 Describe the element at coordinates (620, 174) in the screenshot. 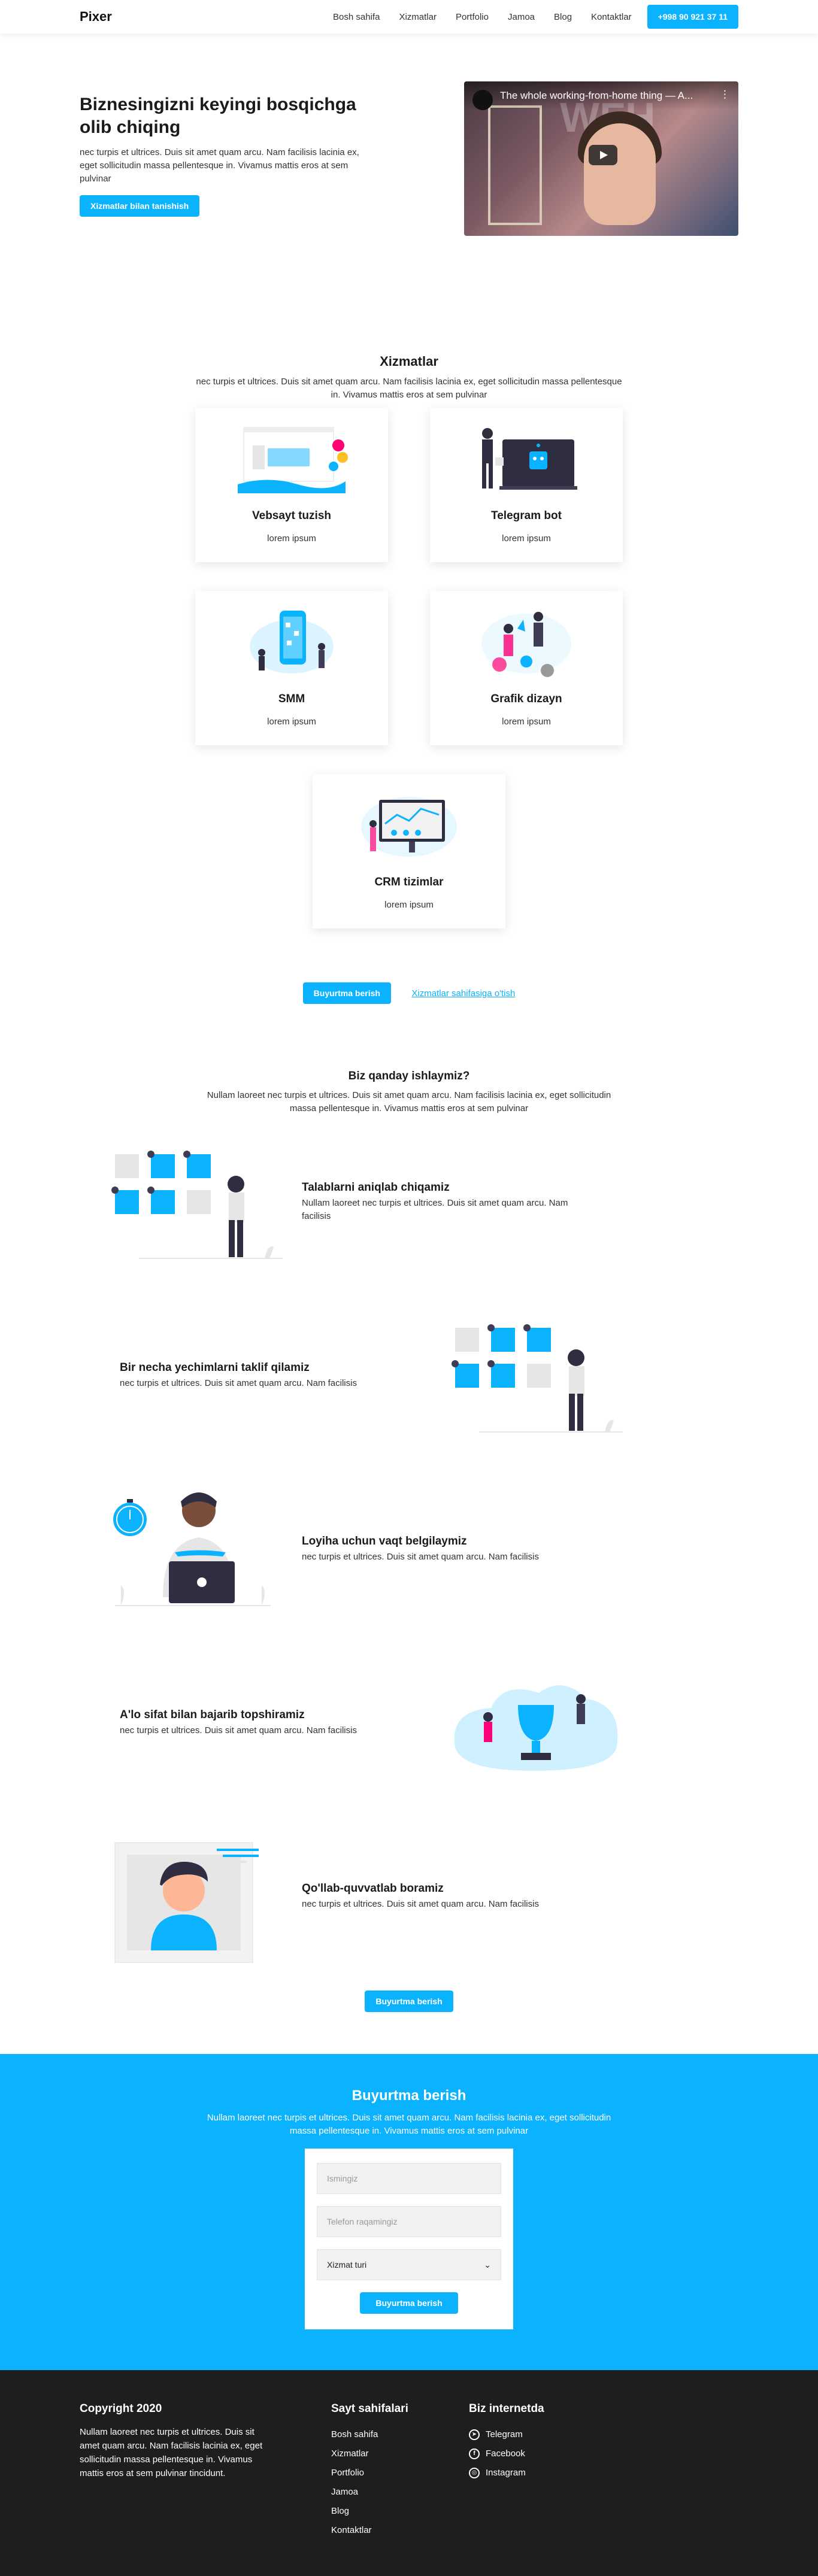

I see `video-person-face` at that location.